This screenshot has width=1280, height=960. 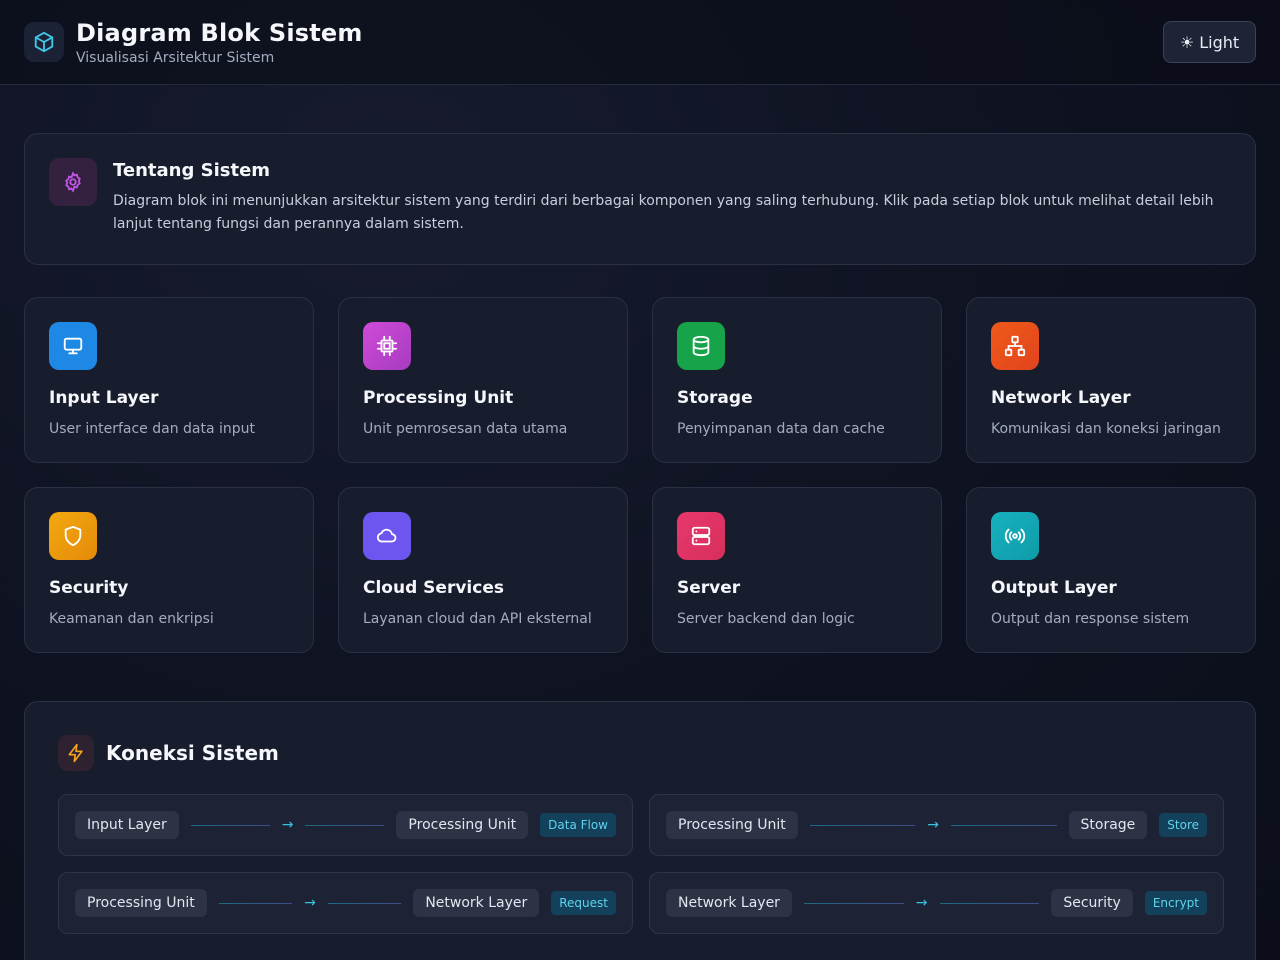 What do you see at coordinates (701, 346) in the screenshot?
I see `database-icon` at bounding box center [701, 346].